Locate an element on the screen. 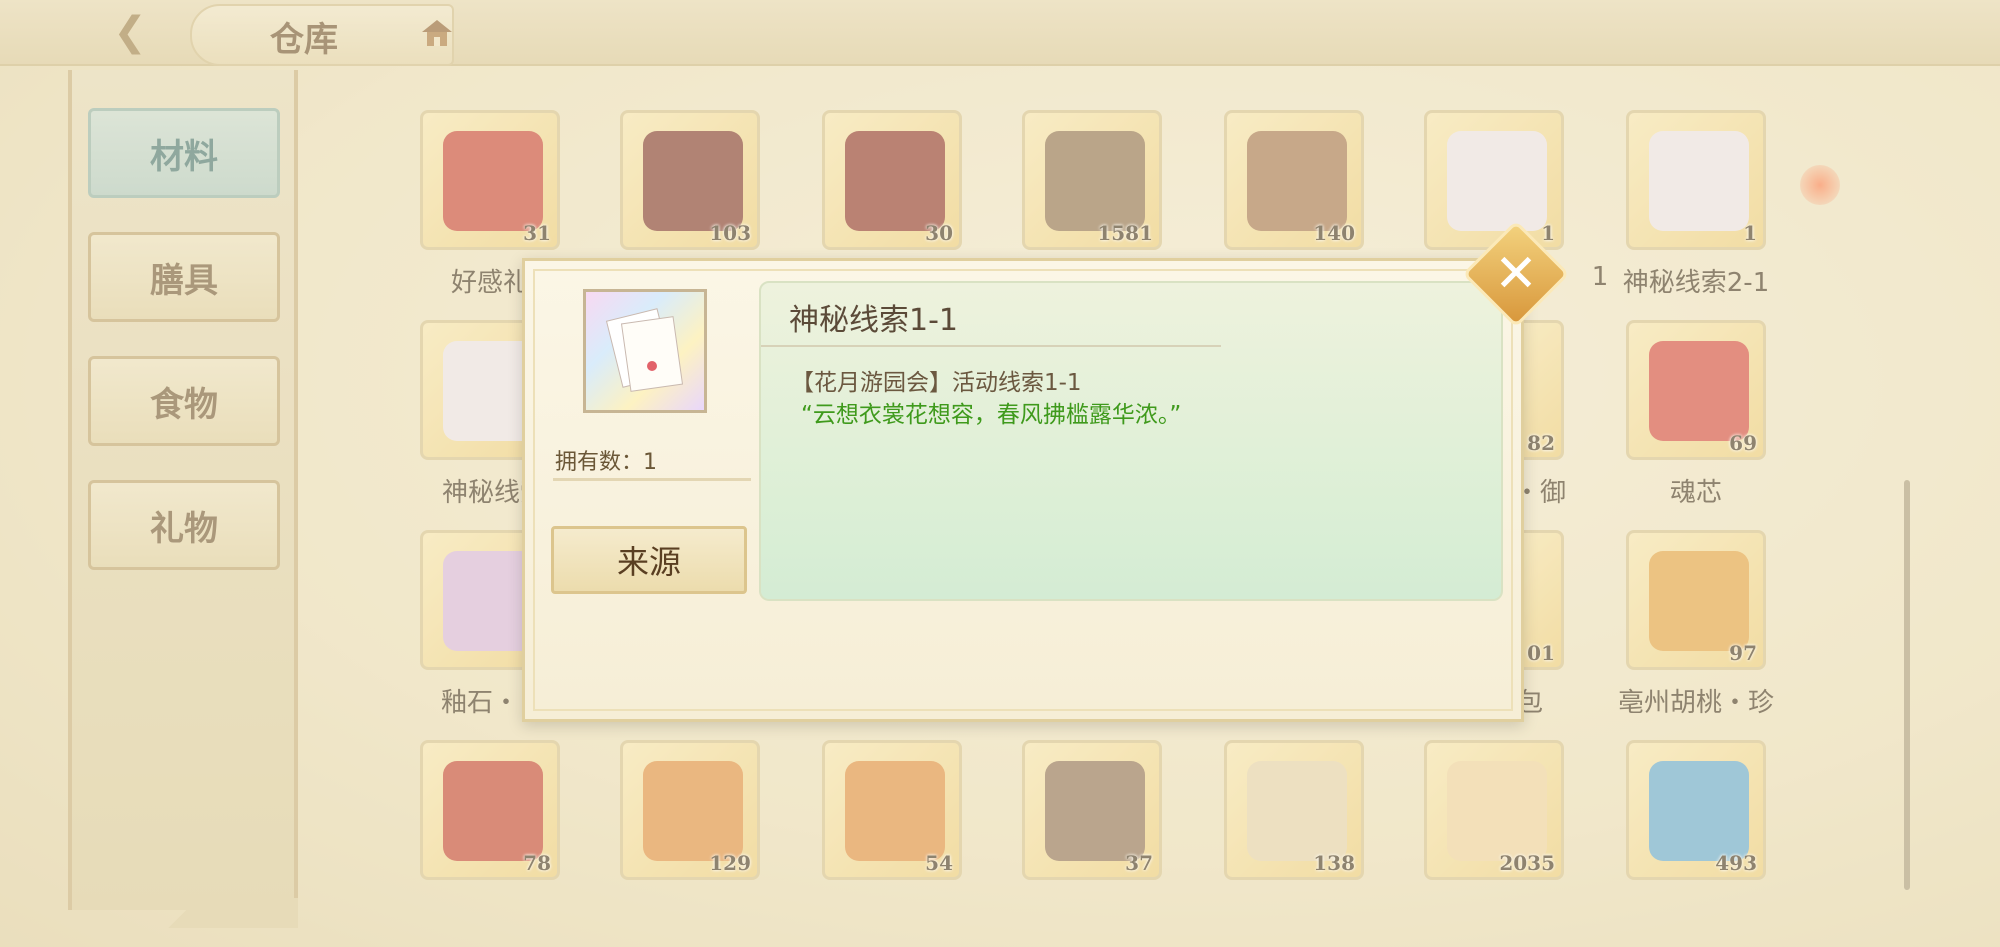 The image size is (2000, 947). item-description: 【花月游园会】活动线索1-1 is located at coordinates (936, 383).